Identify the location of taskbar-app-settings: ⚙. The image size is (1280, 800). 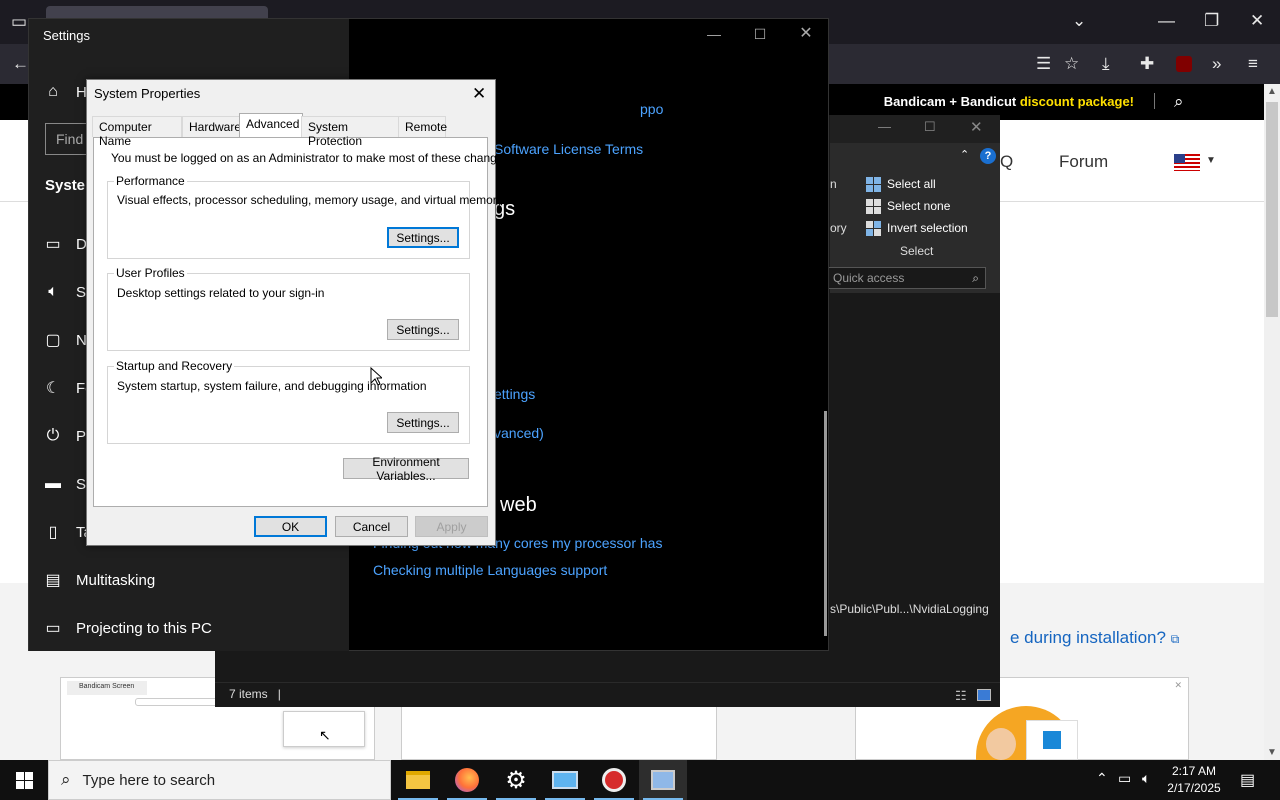
(516, 780).